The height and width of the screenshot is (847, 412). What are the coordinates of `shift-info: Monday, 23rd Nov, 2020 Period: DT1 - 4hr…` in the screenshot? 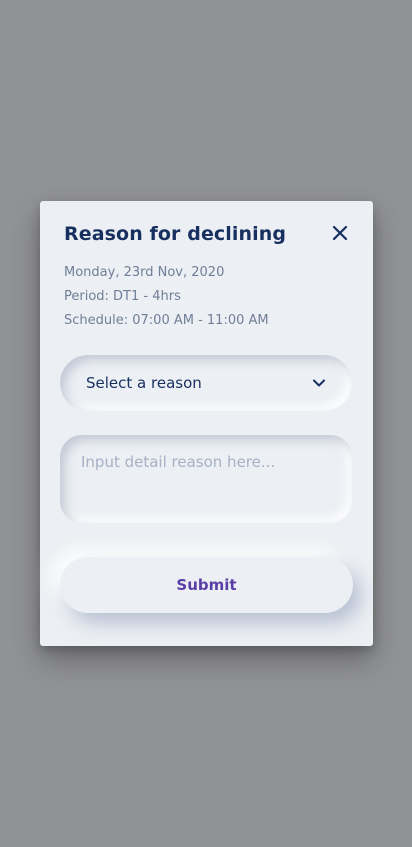 It's located at (166, 297).